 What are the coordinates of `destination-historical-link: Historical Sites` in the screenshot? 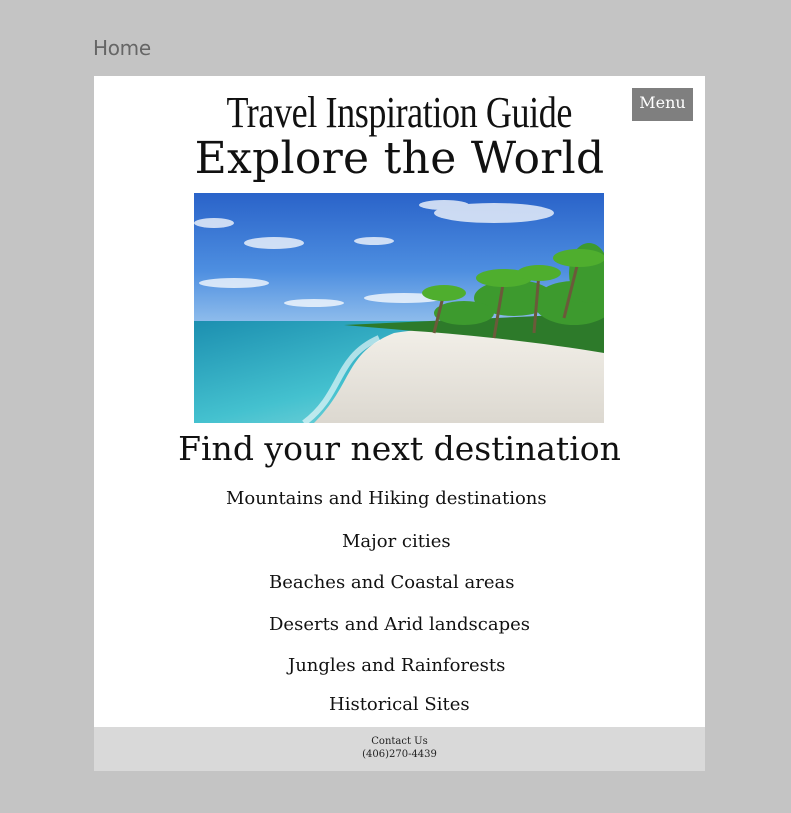 It's located at (399, 705).